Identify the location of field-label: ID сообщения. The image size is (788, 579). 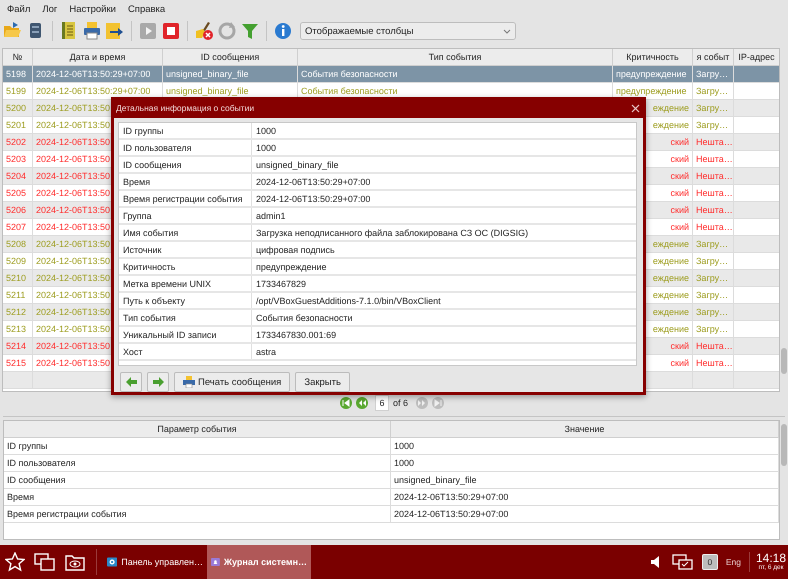
(185, 164).